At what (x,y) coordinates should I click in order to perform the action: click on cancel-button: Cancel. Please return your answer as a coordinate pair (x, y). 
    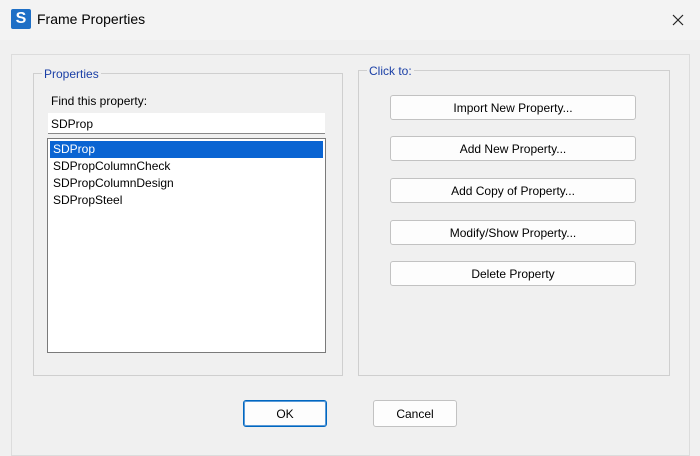
    Looking at the image, I should click on (415, 413).